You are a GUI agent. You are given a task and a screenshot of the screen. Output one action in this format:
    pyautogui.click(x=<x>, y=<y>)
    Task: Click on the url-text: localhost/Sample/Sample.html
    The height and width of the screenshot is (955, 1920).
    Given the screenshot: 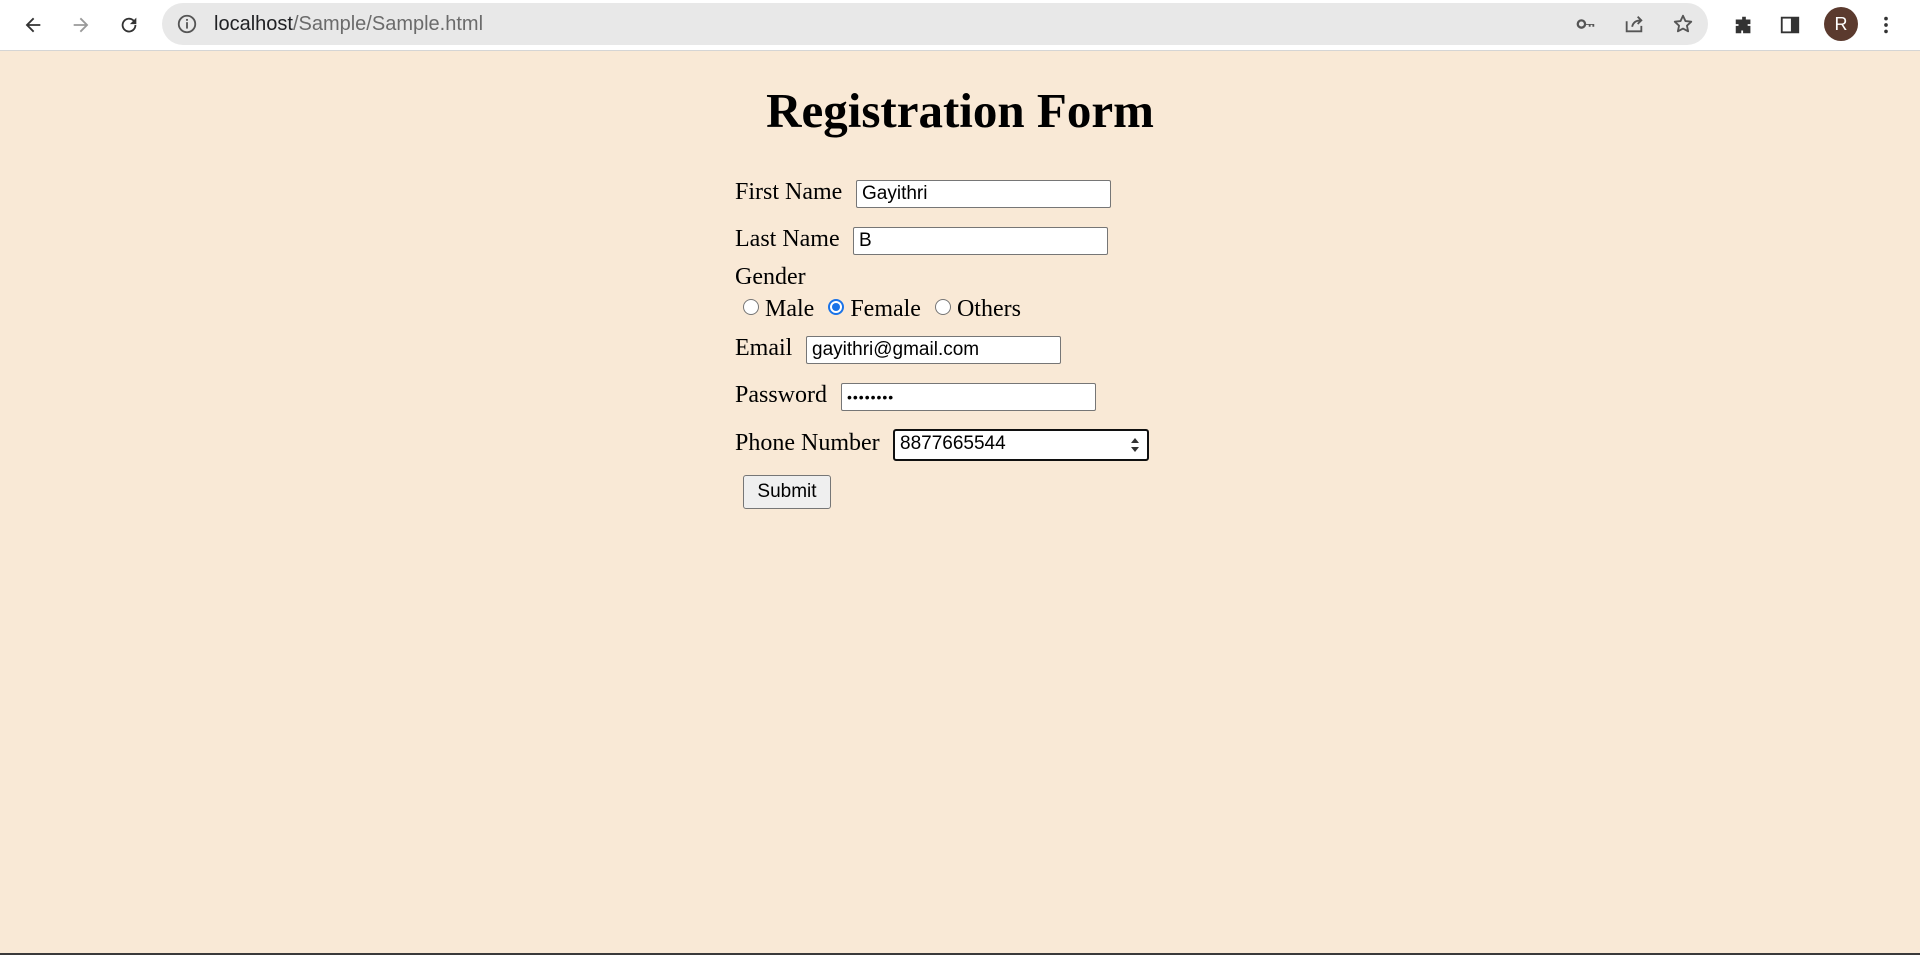 What is the action you would take?
    pyautogui.click(x=348, y=24)
    